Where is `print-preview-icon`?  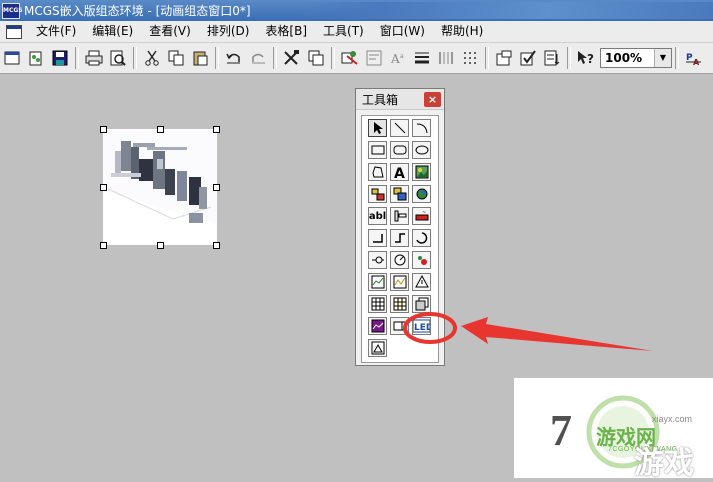 print-preview-icon is located at coordinates (118, 58).